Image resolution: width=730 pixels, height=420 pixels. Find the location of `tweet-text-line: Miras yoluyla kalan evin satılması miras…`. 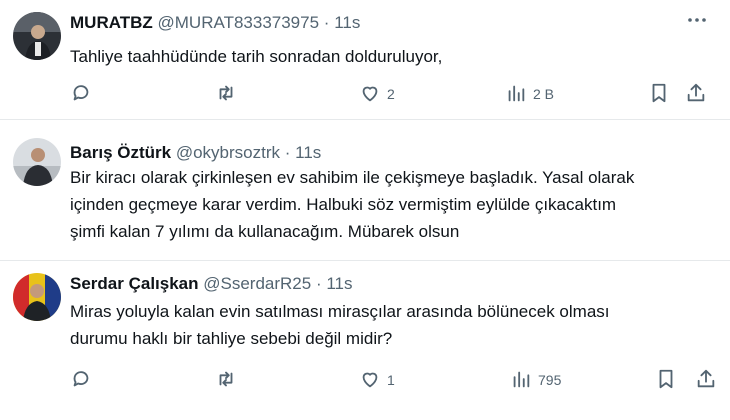

tweet-text-line: Miras yoluyla kalan evin satılması miras… is located at coordinates (340, 311).